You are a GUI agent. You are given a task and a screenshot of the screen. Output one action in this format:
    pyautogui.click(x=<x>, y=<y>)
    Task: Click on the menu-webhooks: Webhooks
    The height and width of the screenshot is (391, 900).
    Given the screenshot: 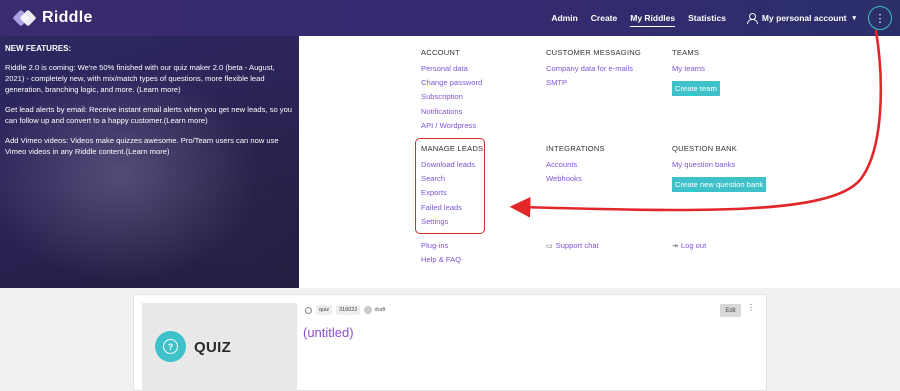 What is the action you would take?
    pyautogui.click(x=575, y=179)
    